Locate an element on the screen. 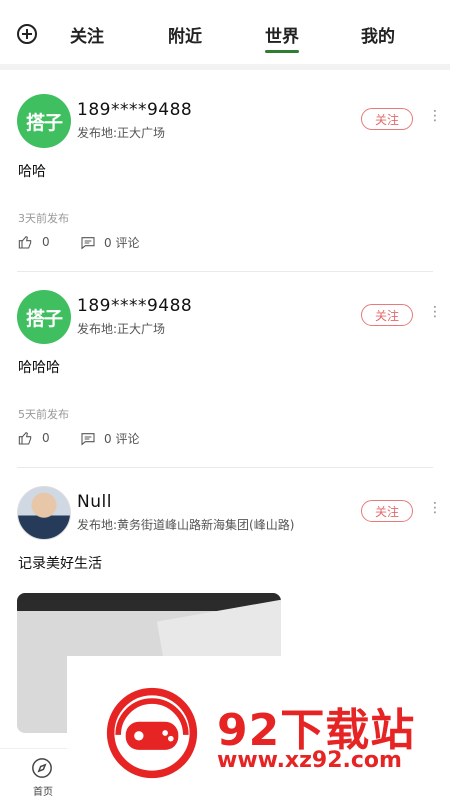  watermark-url: www.xz92.com is located at coordinates (309, 760).